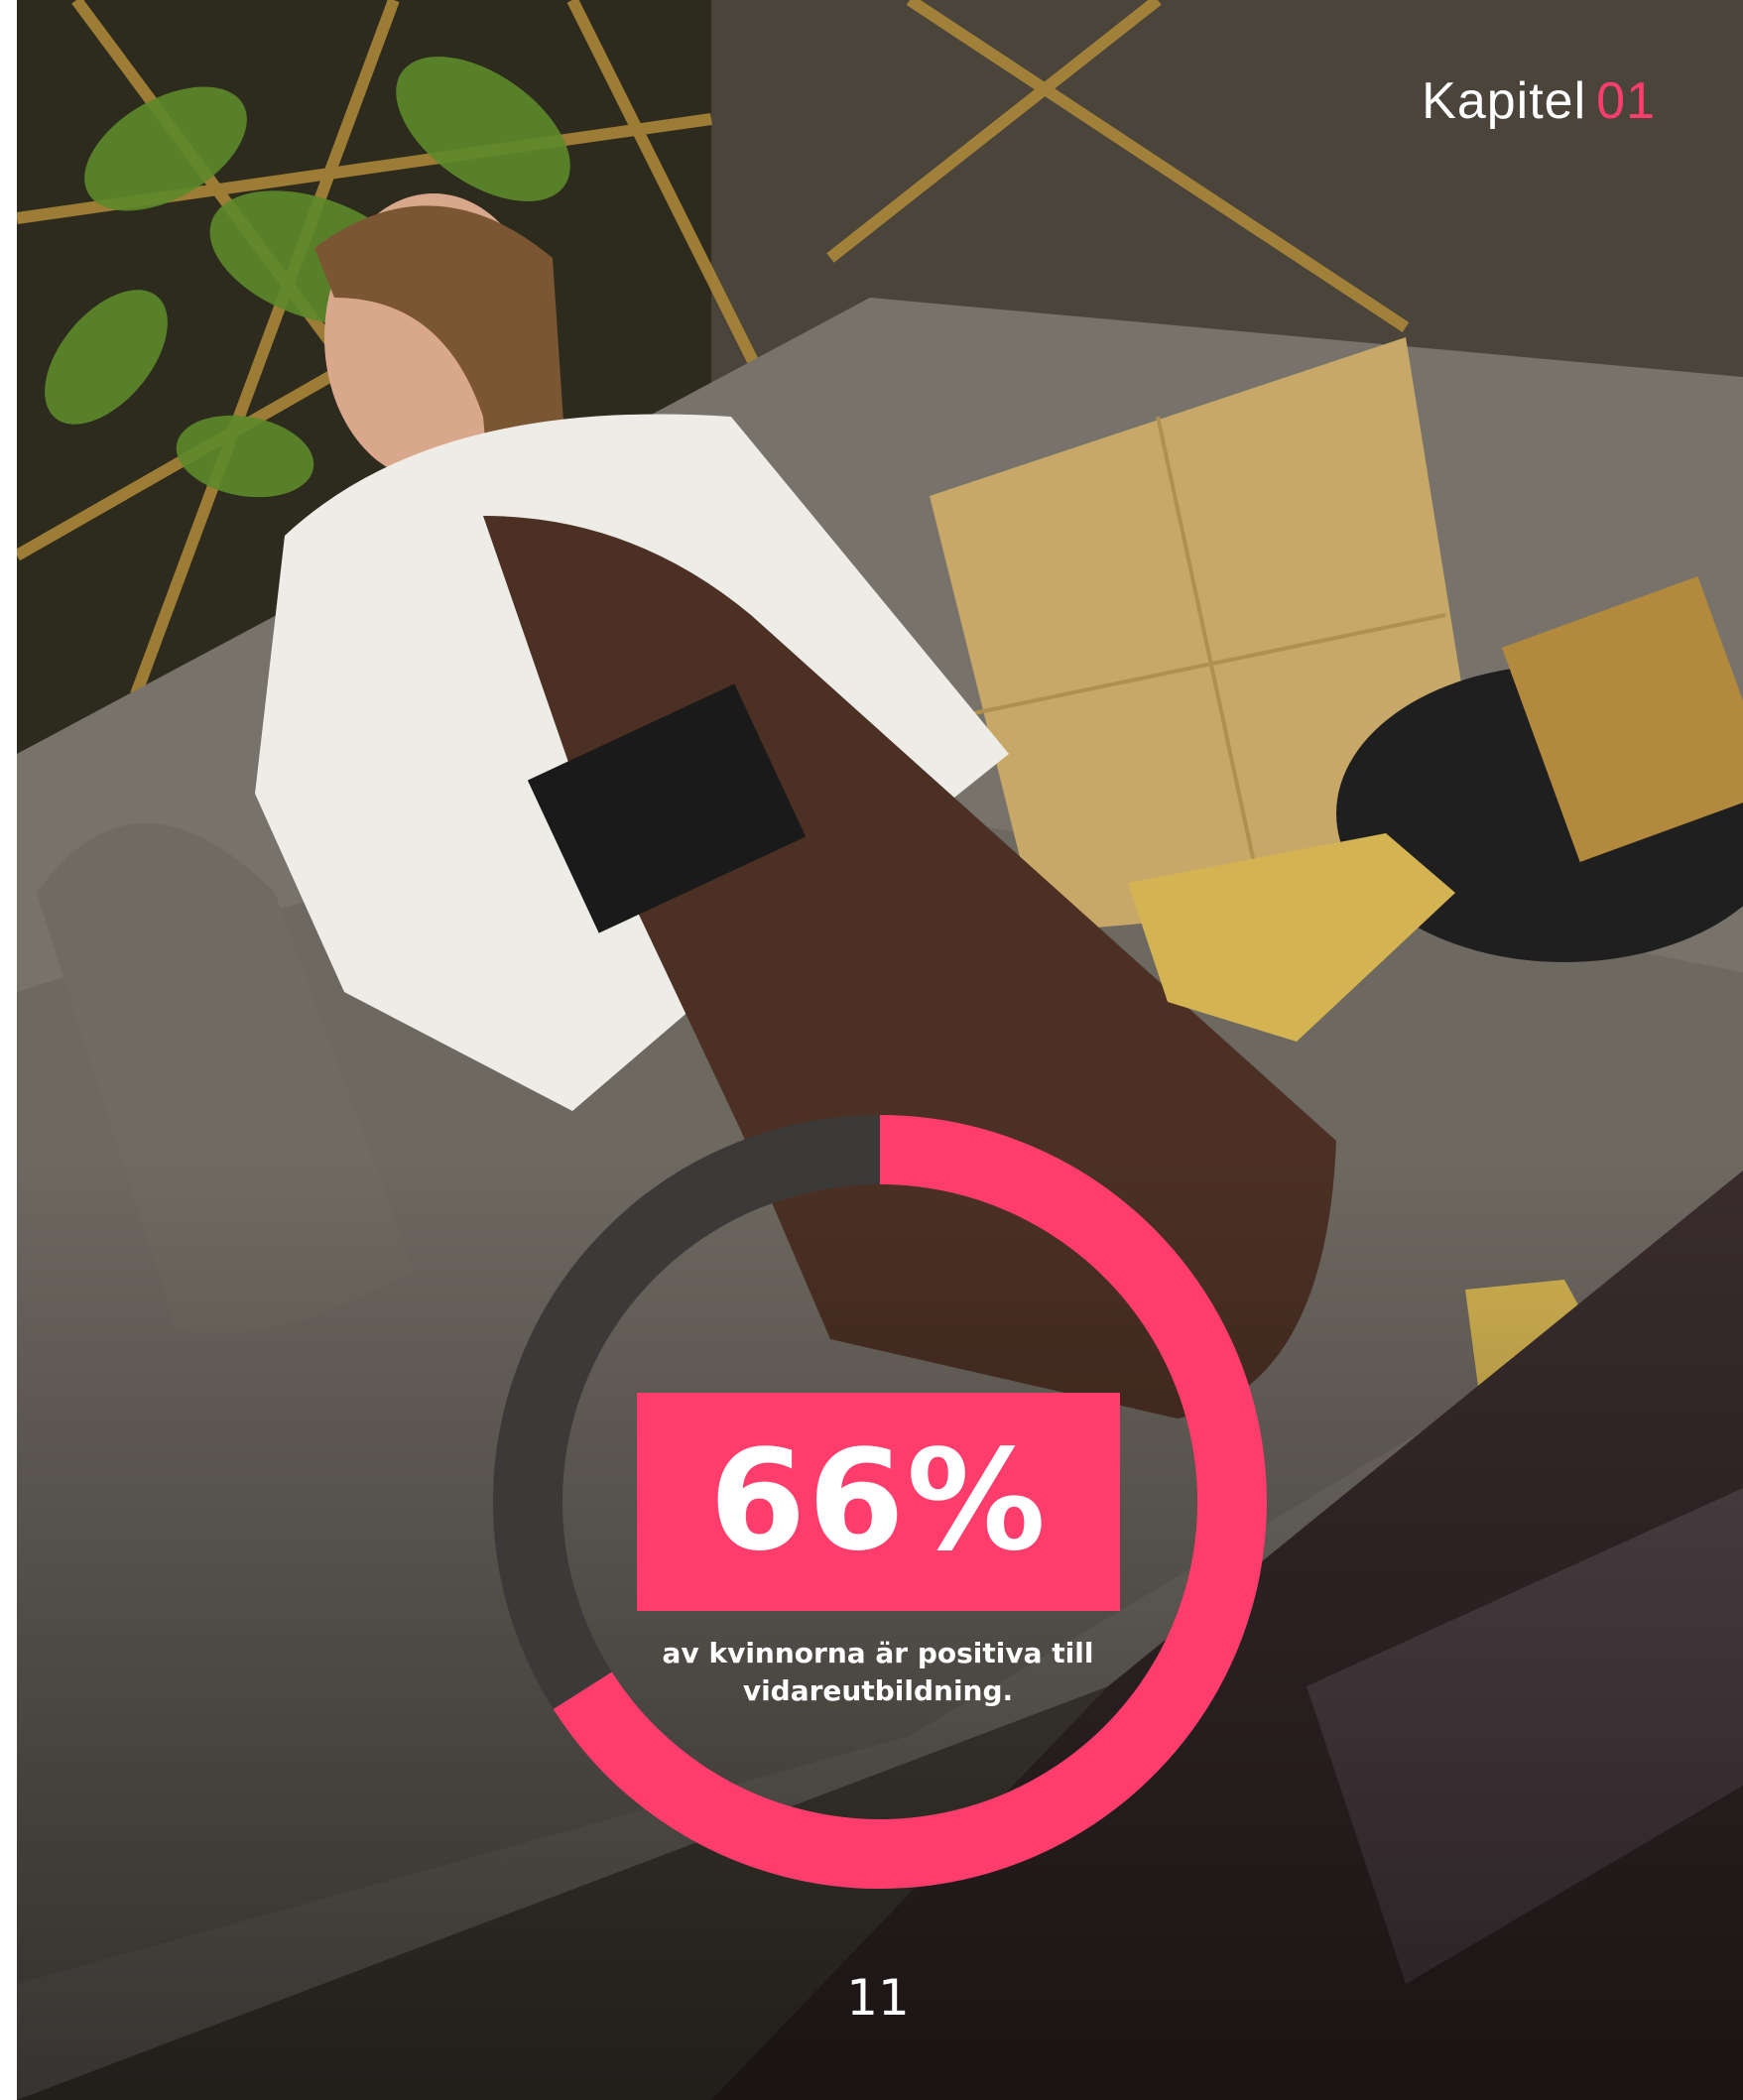  What do you see at coordinates (878, 1998) in the screenshot?
I see `page-number: 11` at bounding box center [878, 1998].